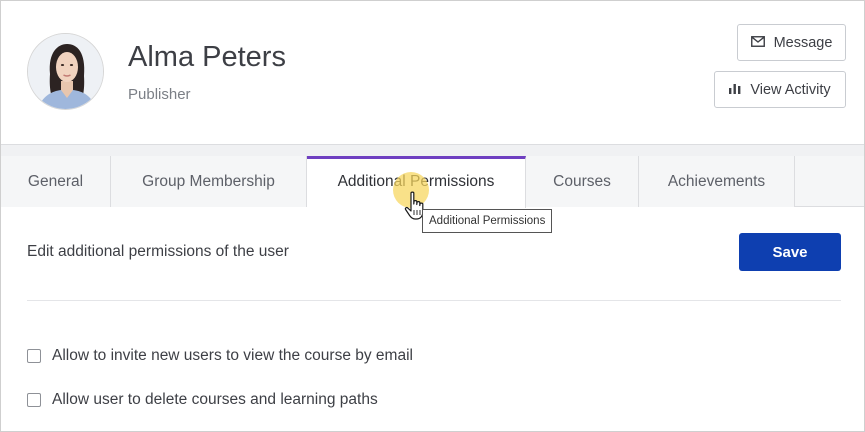 Image resolution: width=865 pixels, height=432 pixels. What do you see at coordinates (434, 300) in the screenshot?
I see `divider` at bounding box center [434, 300].